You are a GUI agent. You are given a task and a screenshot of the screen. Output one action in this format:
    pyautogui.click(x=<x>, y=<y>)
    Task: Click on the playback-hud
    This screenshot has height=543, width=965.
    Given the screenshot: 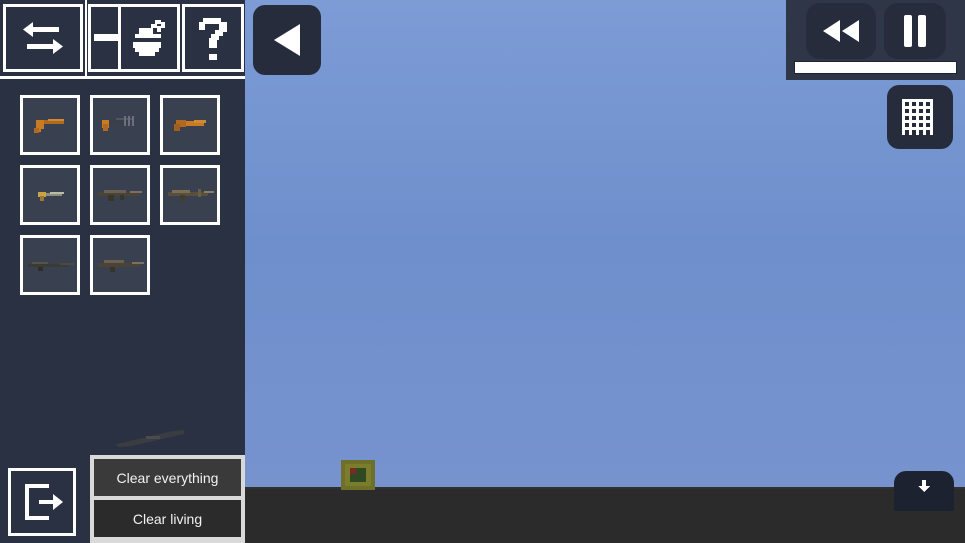 What is the action you would take?
    pyautogui.click(x=875, y=40)
    